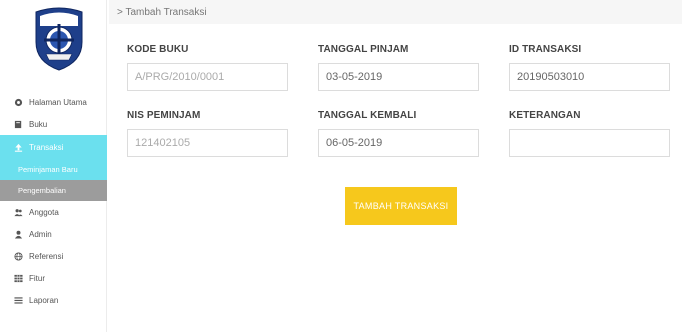 This screenshot has height=332, width=682. What do you see at coordinates (18, 256) in the screenshot?
I see `globe-icon` at bounding box center [18, 256].